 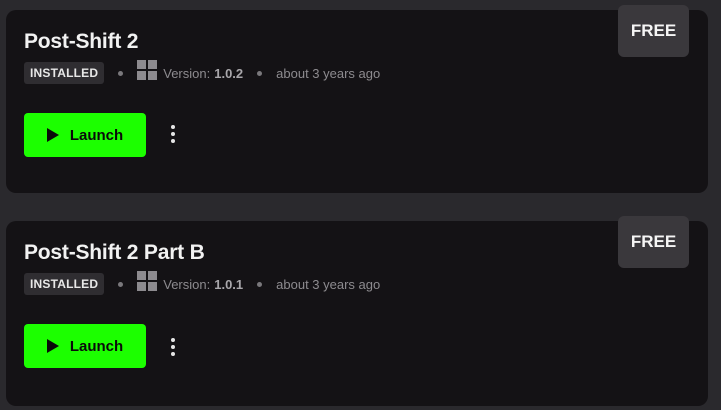 I want to click on version-value: 1.0.1, so click(x=229, y=284).